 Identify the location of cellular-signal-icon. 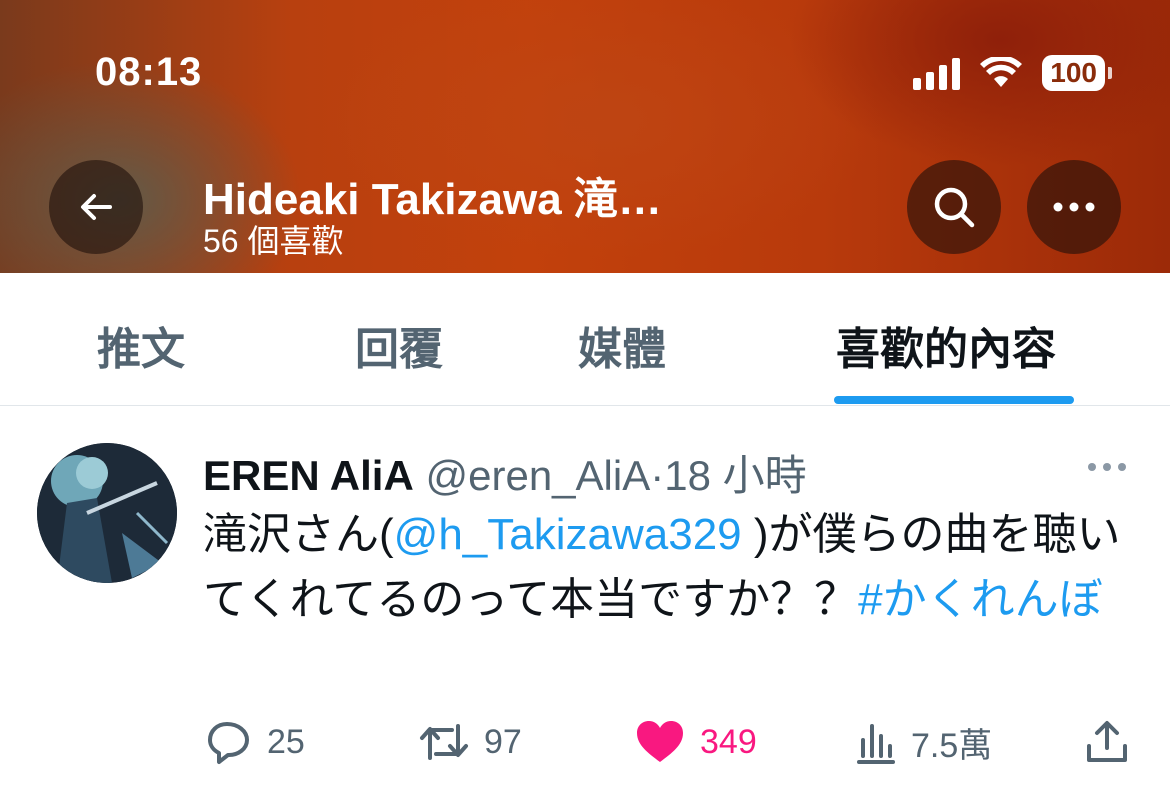
(937, 73).